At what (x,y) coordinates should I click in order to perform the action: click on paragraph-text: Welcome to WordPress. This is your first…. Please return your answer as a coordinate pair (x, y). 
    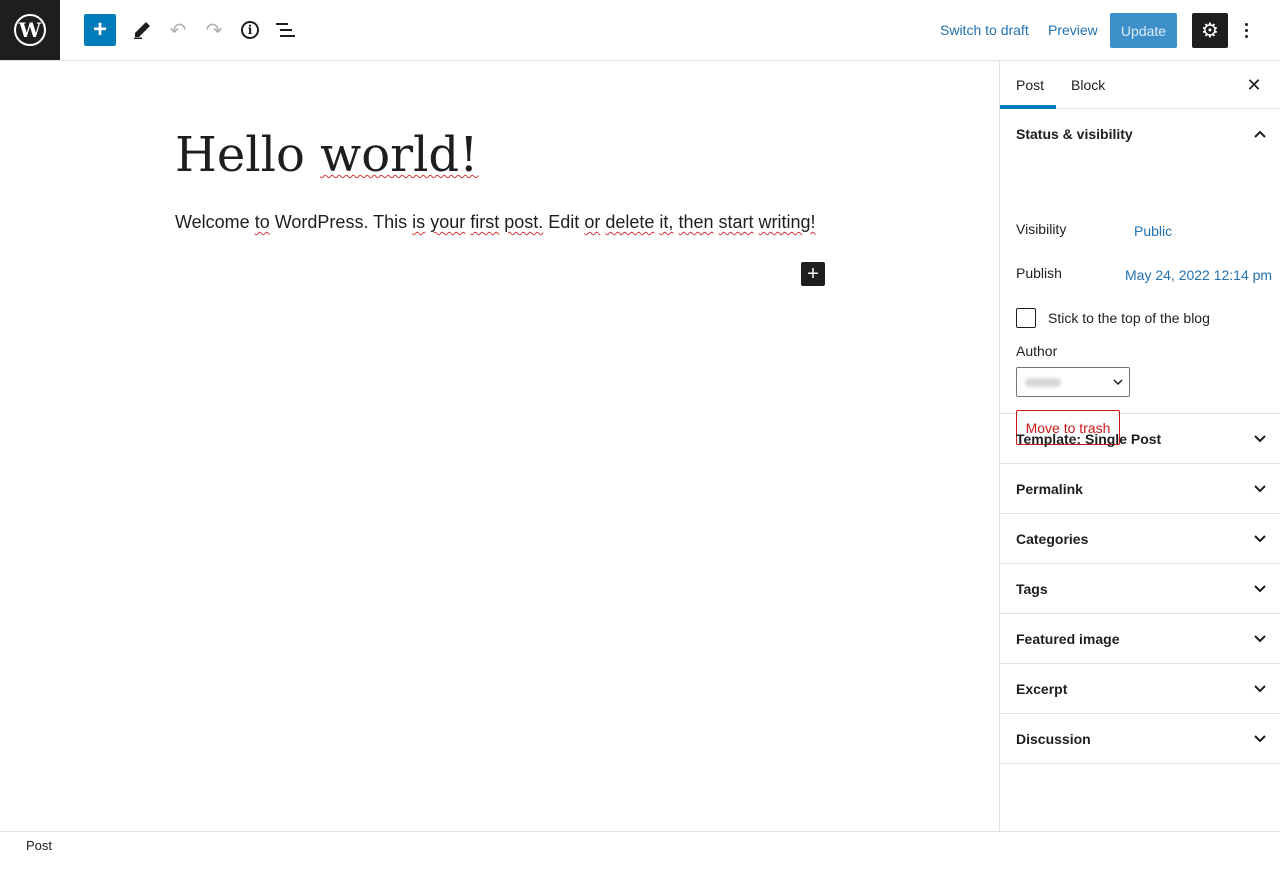
    Looking at the image, I should click on (495, 222).